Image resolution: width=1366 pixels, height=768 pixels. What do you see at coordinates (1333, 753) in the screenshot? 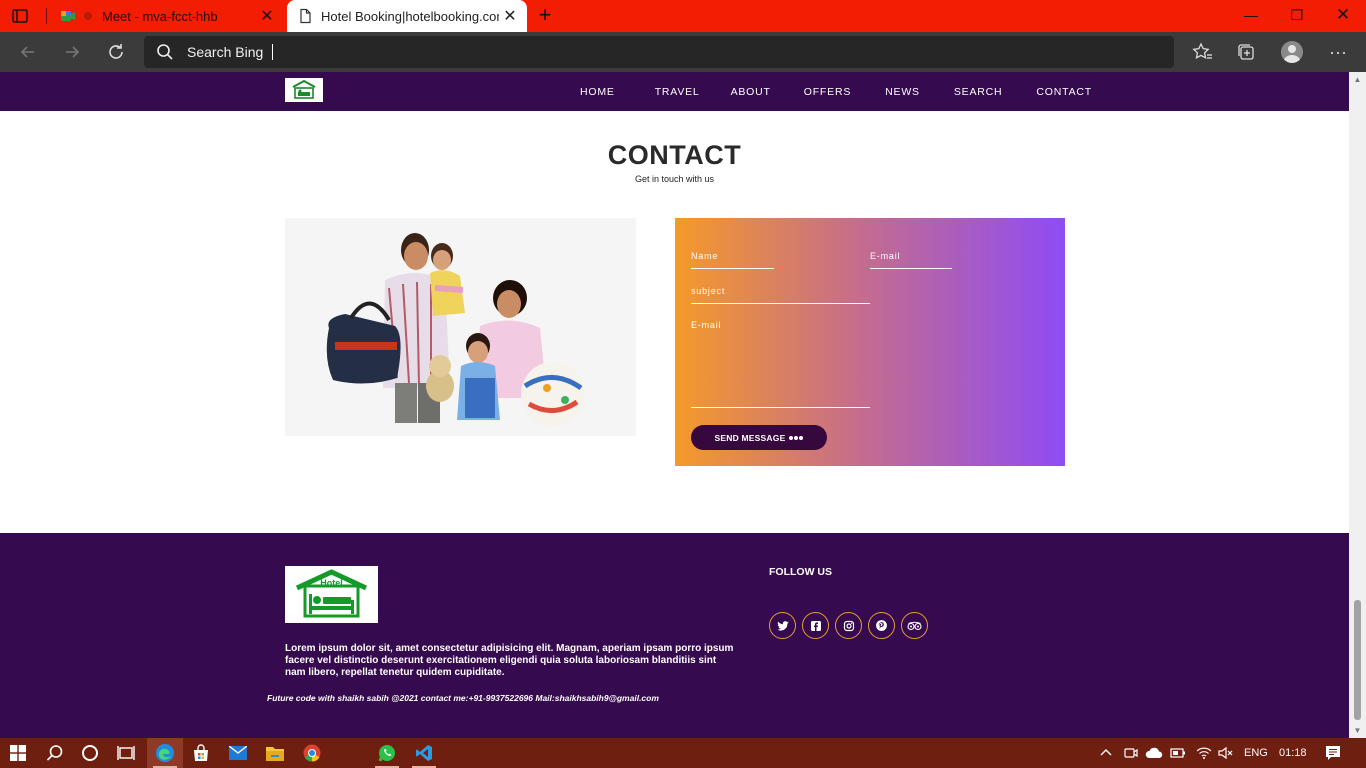
I see `notifications-icon` at bounding box center [1333, 753].